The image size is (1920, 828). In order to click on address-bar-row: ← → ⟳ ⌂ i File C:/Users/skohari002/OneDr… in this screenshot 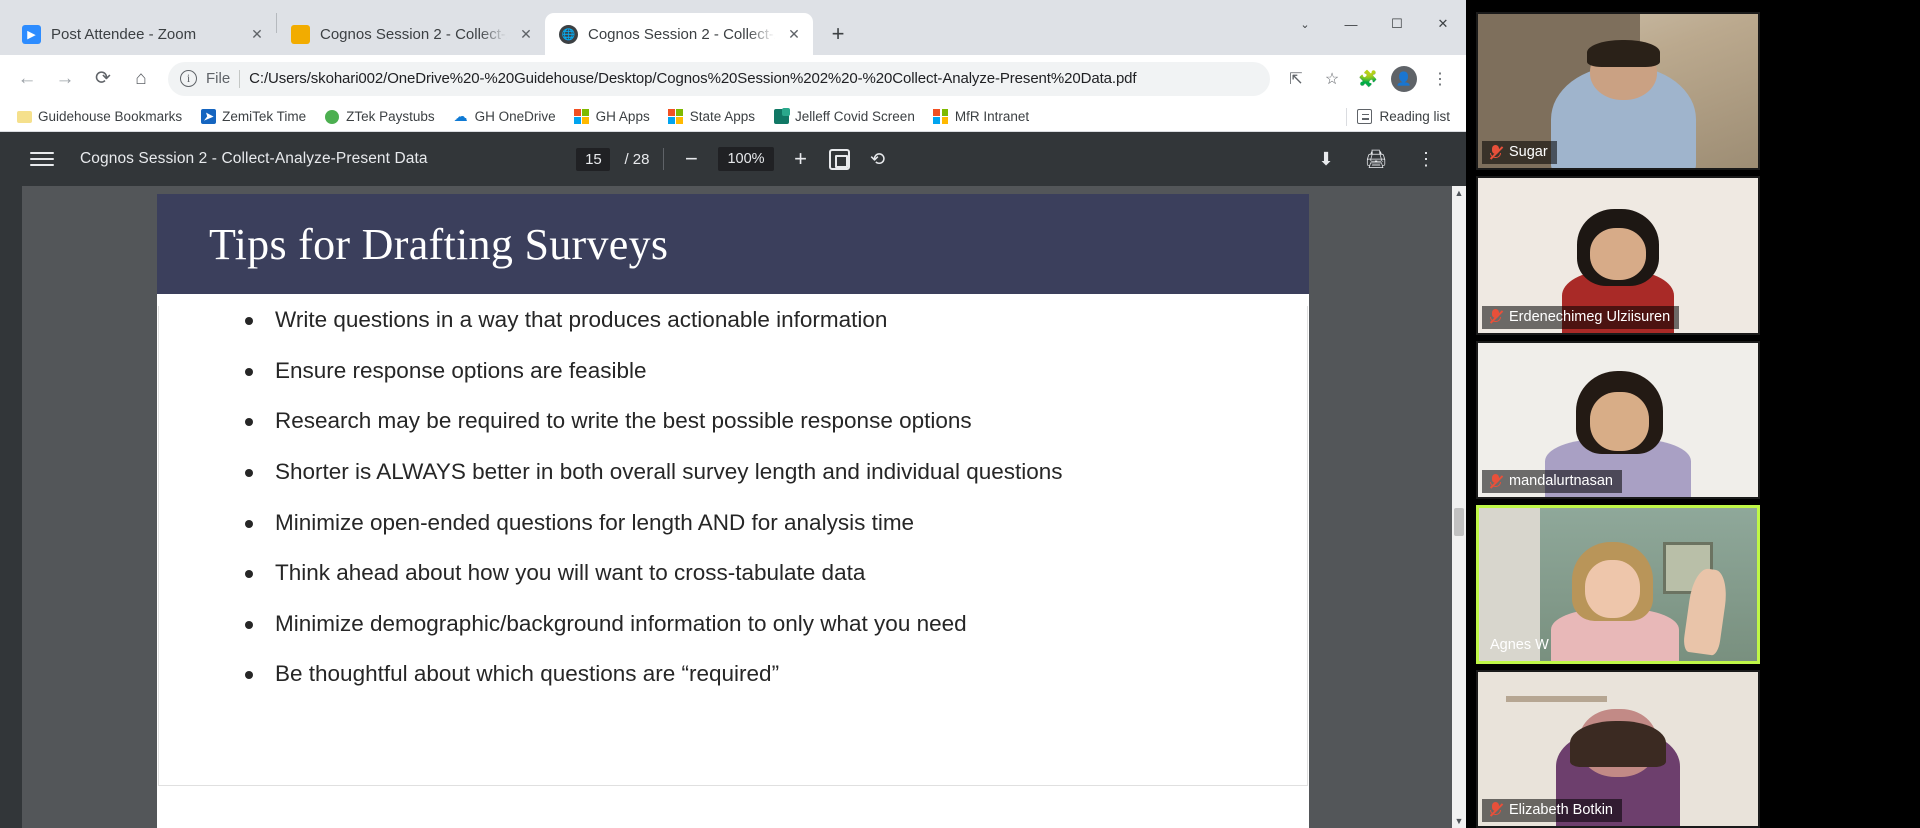, I will do `click(733, 78)`.